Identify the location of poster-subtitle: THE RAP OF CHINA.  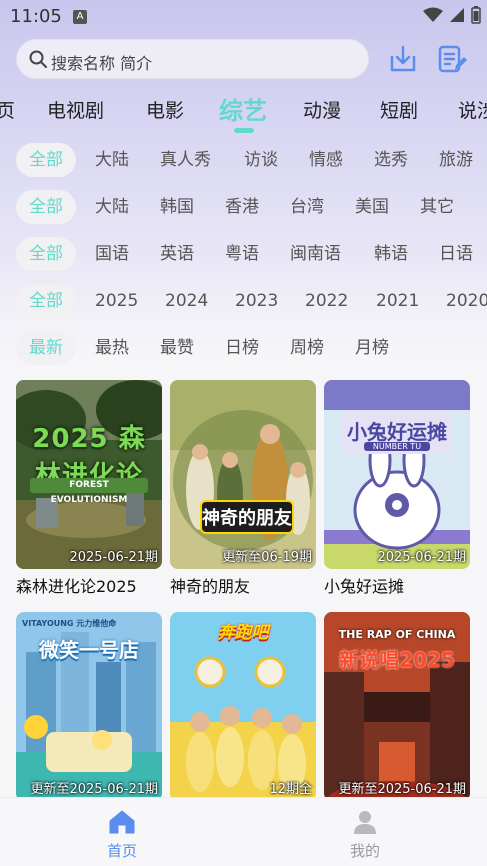
(397, 634).